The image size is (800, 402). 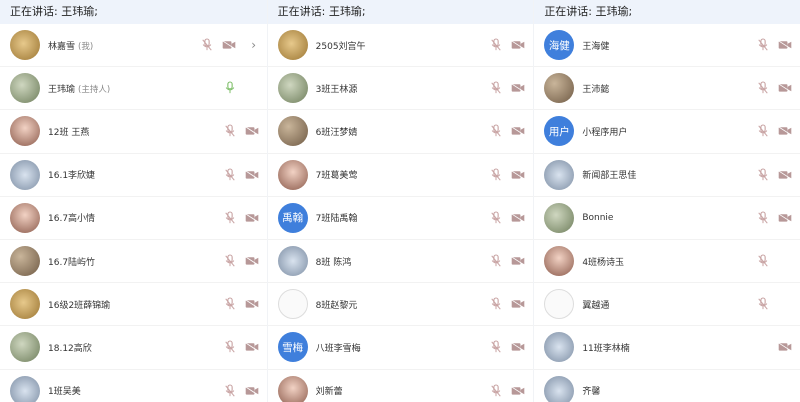 I want to click on avatar: 用户, so click(x=559, y=131).